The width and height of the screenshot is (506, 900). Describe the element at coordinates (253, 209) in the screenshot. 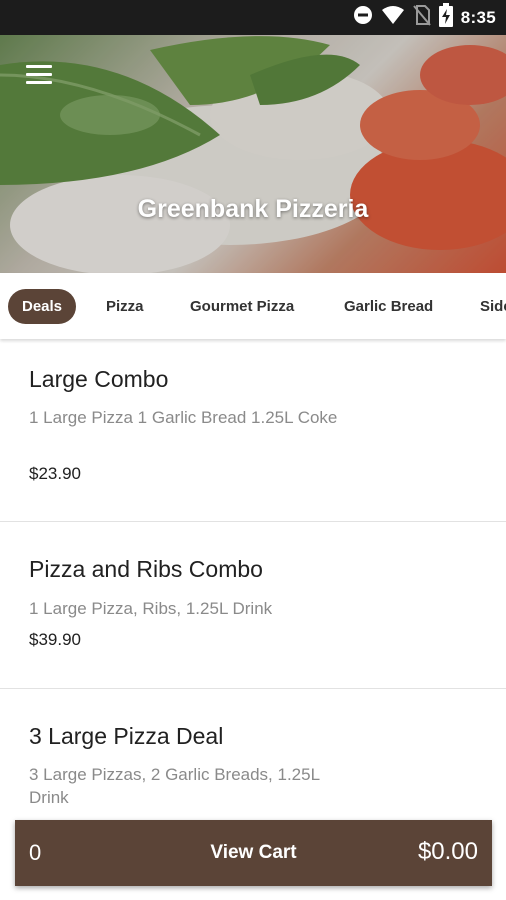

I see `restaurant-title: Greenbank Pizzeria` at that location.